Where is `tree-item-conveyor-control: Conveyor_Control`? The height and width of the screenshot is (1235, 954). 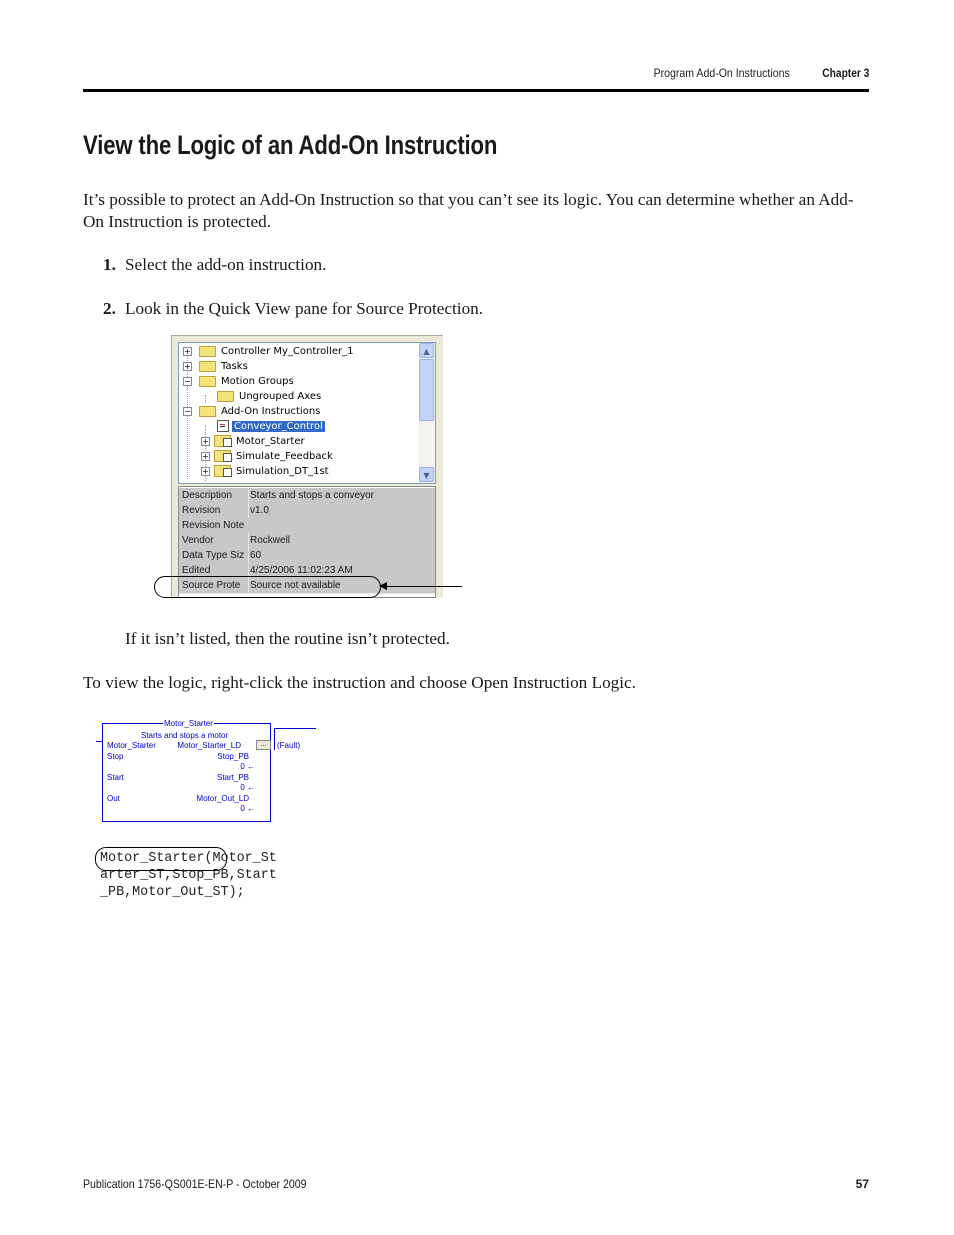
tree-item-conveyor-control: Conveyor_Control is located at coordinates (263, 426).